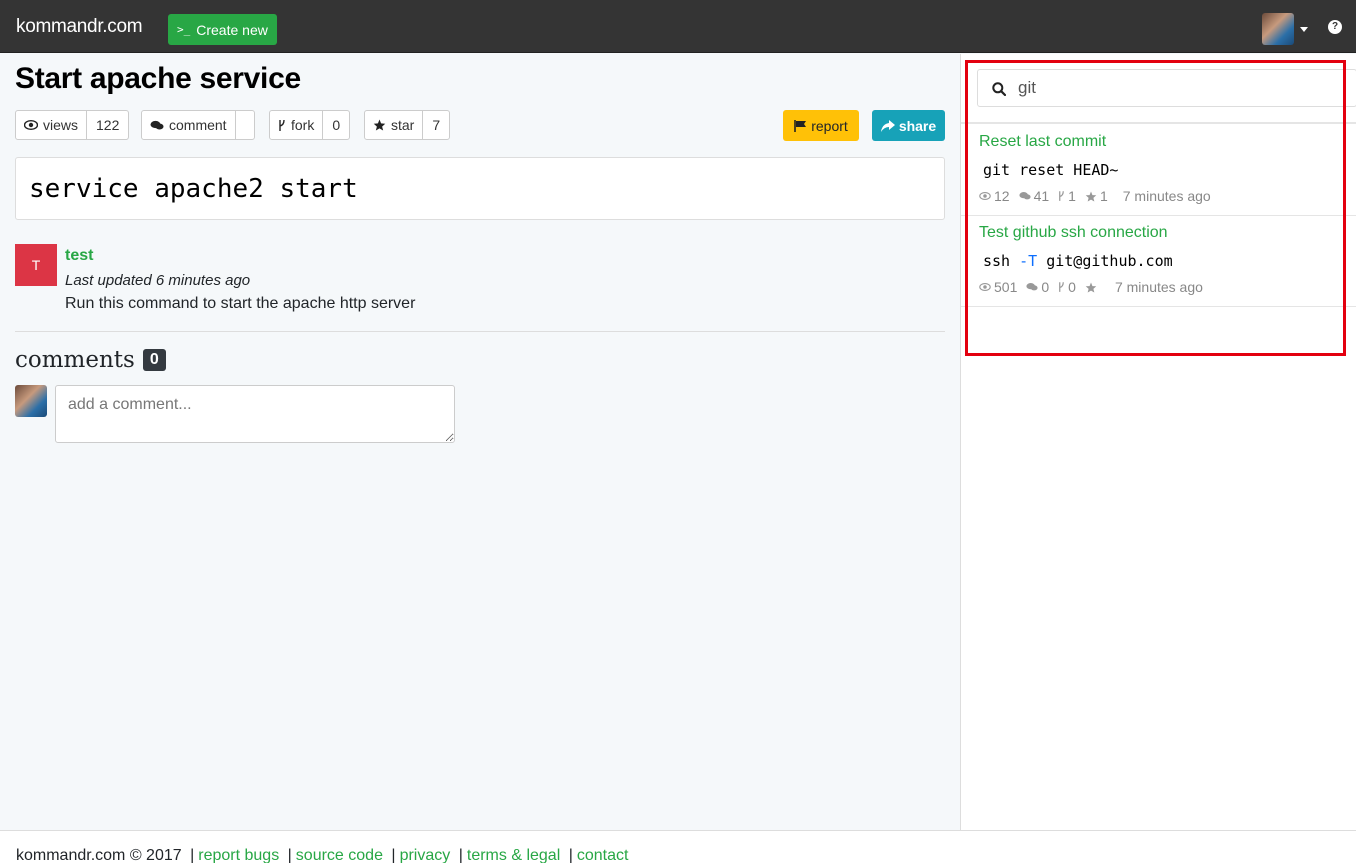 The height and width of the screenshot is (863, 1356). I want to click on result-comments: 0, so click(1037, 287).